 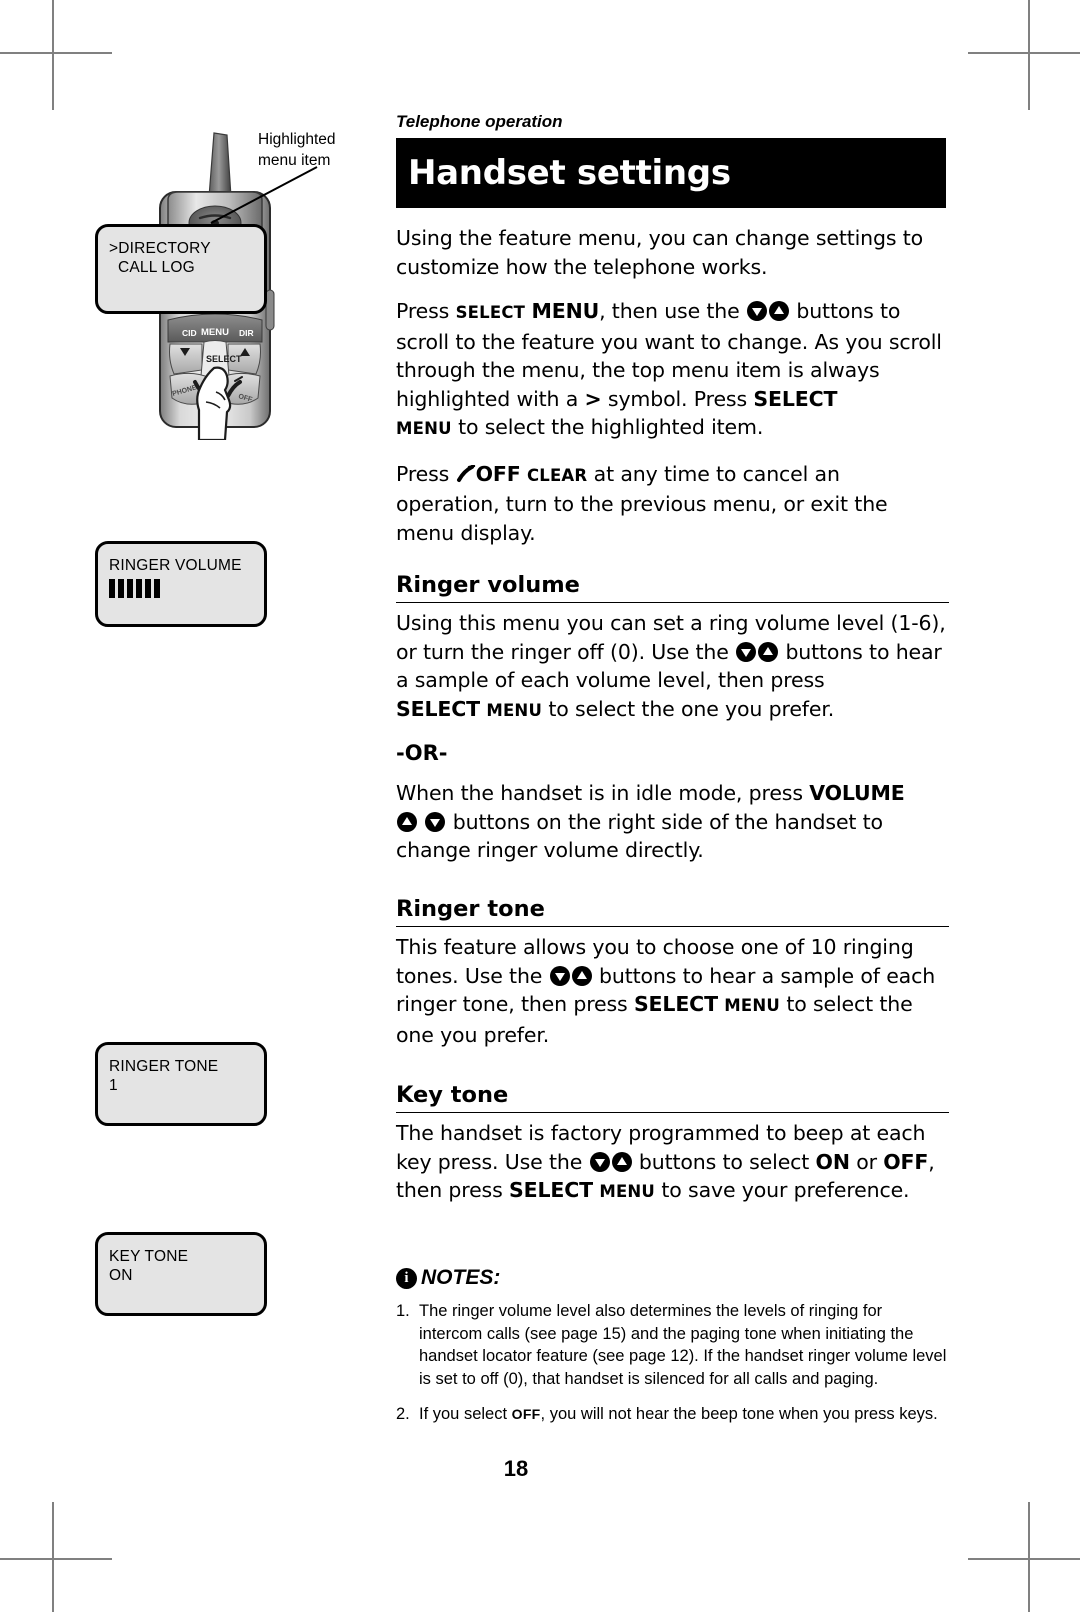 What do you see at coordinates (465, 473) in the screenshot?
I see `phone-off-glyph-icon` at bounding box center [465, 473].